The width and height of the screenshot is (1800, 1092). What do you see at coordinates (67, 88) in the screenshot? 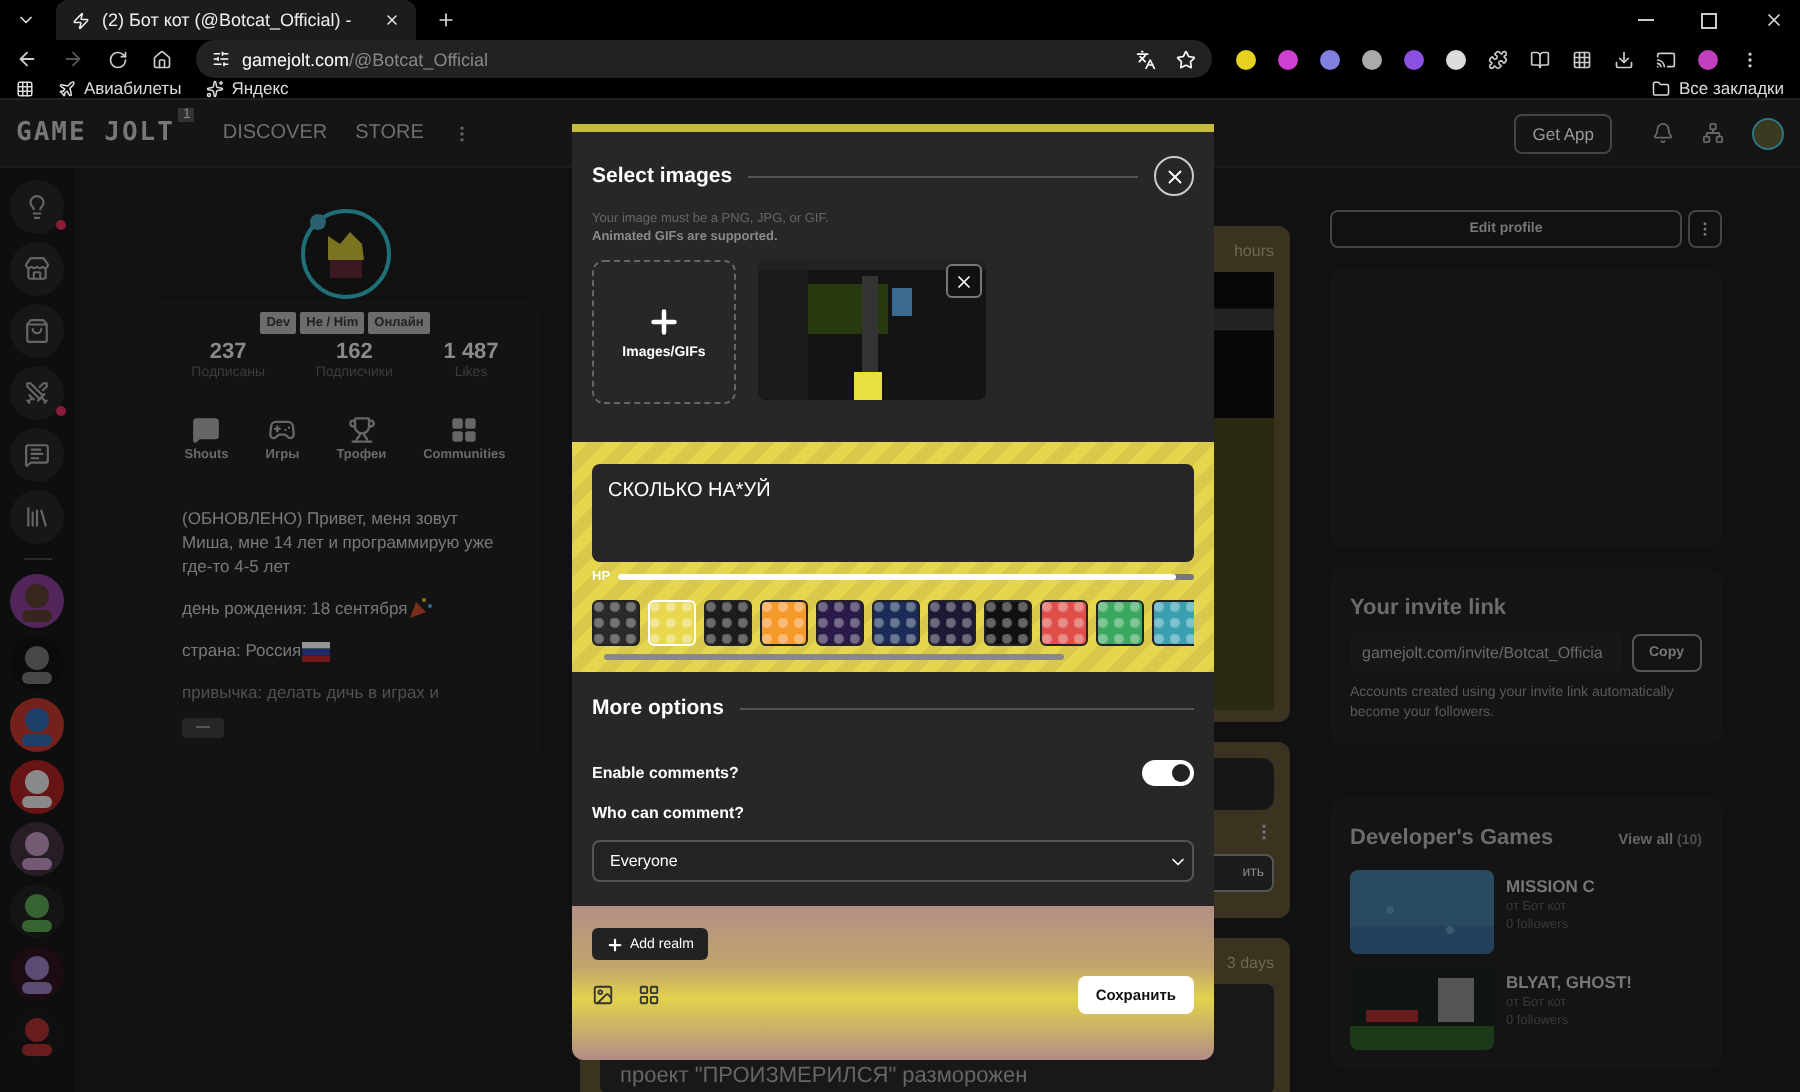
I see `plane-icon` at bounding box center [67, 88].